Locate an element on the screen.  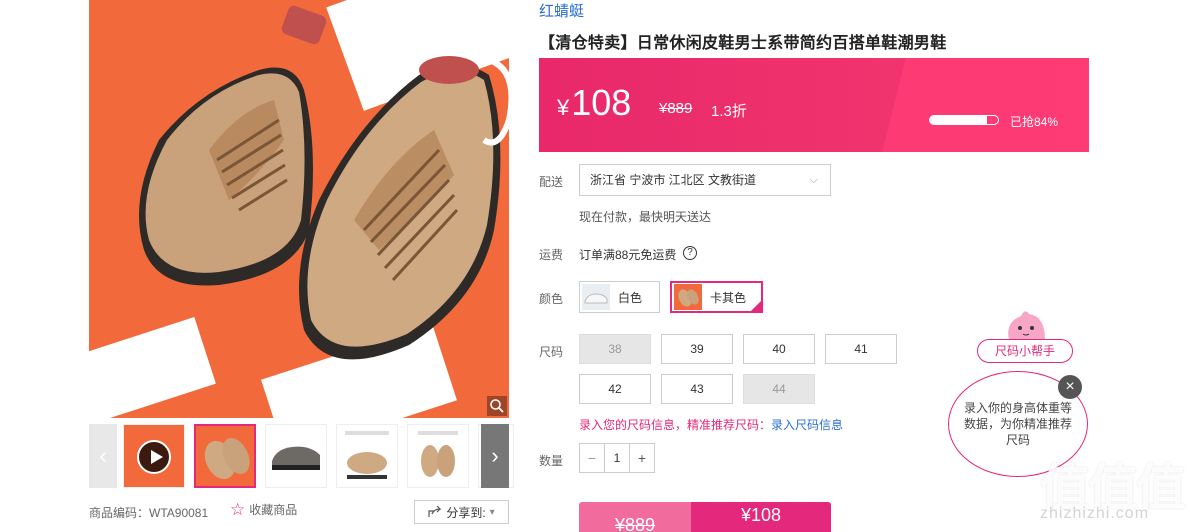
chevron-down-icon: ⌵ is located at coordinates (813, 180).